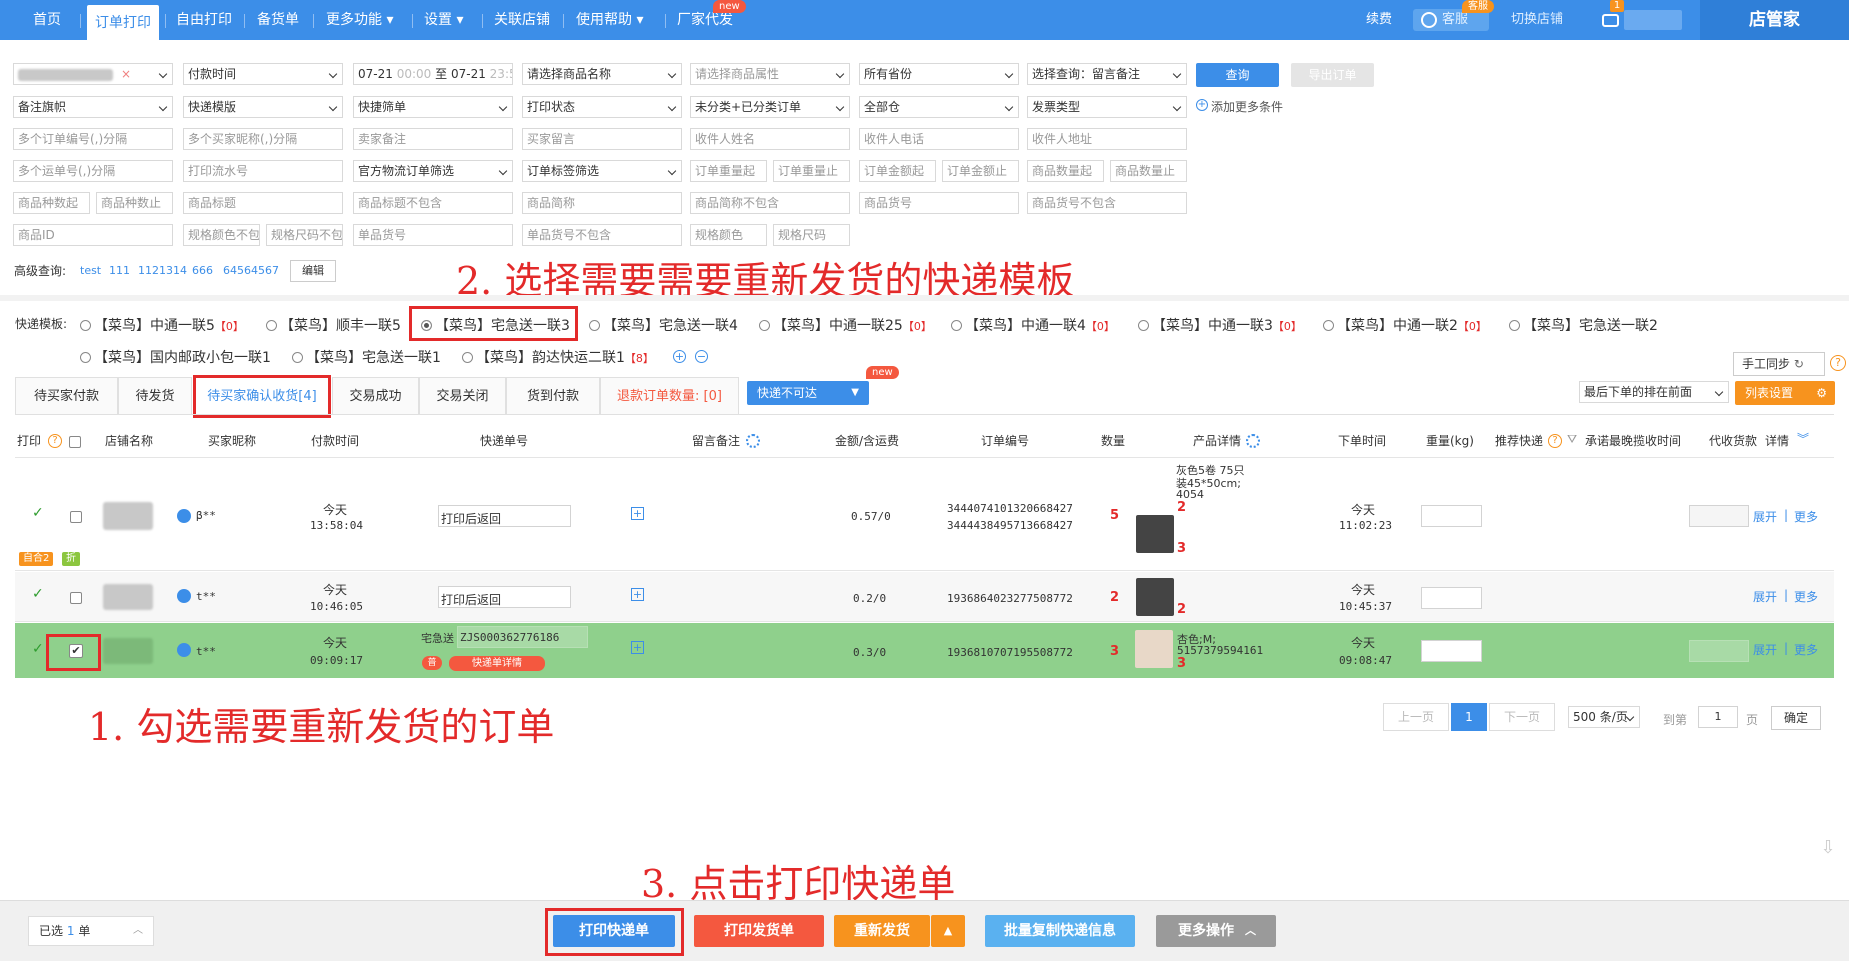 The image size is (1849, 961). Describe the element at coordinates (1469, 717) in the screenshot. I see `current-page: 1` at that location.